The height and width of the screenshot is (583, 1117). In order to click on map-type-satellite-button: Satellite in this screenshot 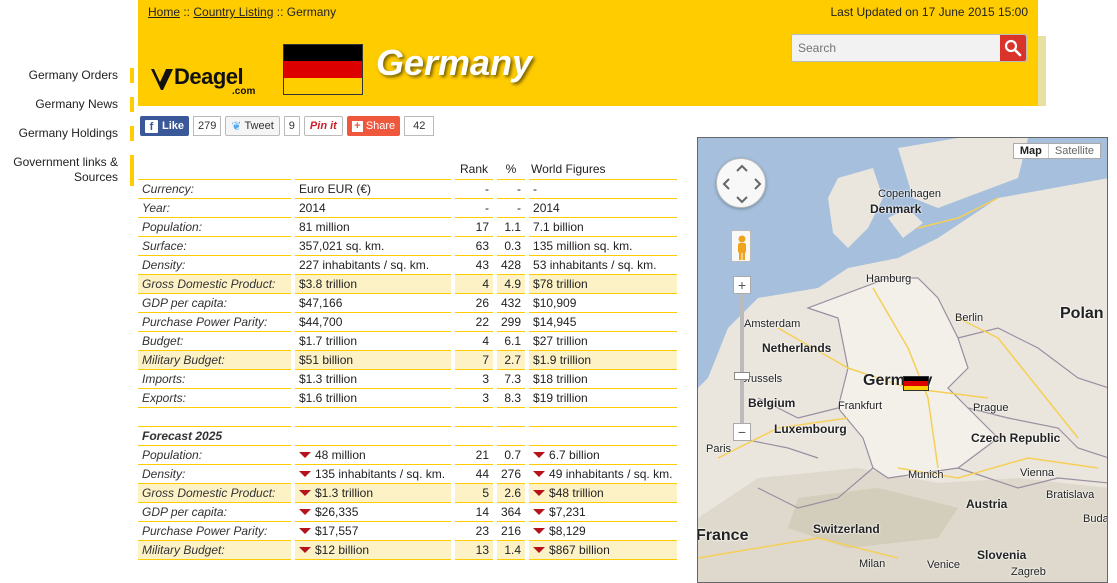, I will do `click(1073, 151)`.